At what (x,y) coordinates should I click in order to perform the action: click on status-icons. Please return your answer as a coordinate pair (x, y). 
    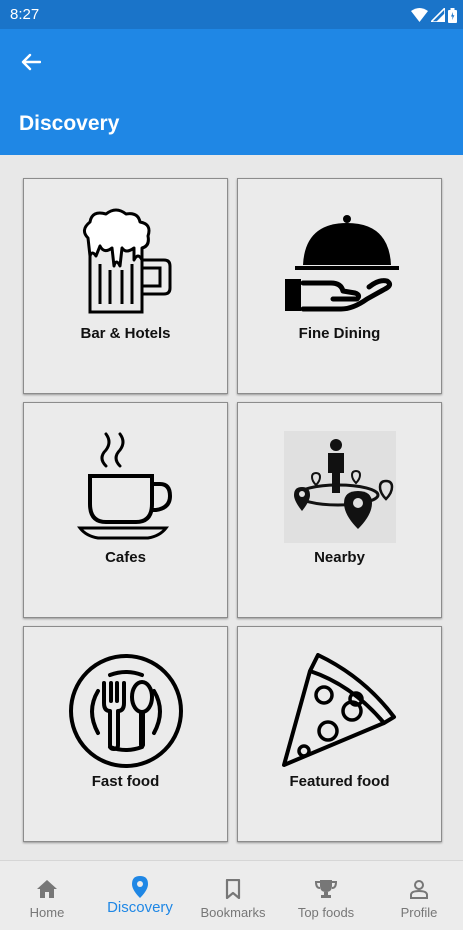
    Looking at the image, I should click on (434, 15).